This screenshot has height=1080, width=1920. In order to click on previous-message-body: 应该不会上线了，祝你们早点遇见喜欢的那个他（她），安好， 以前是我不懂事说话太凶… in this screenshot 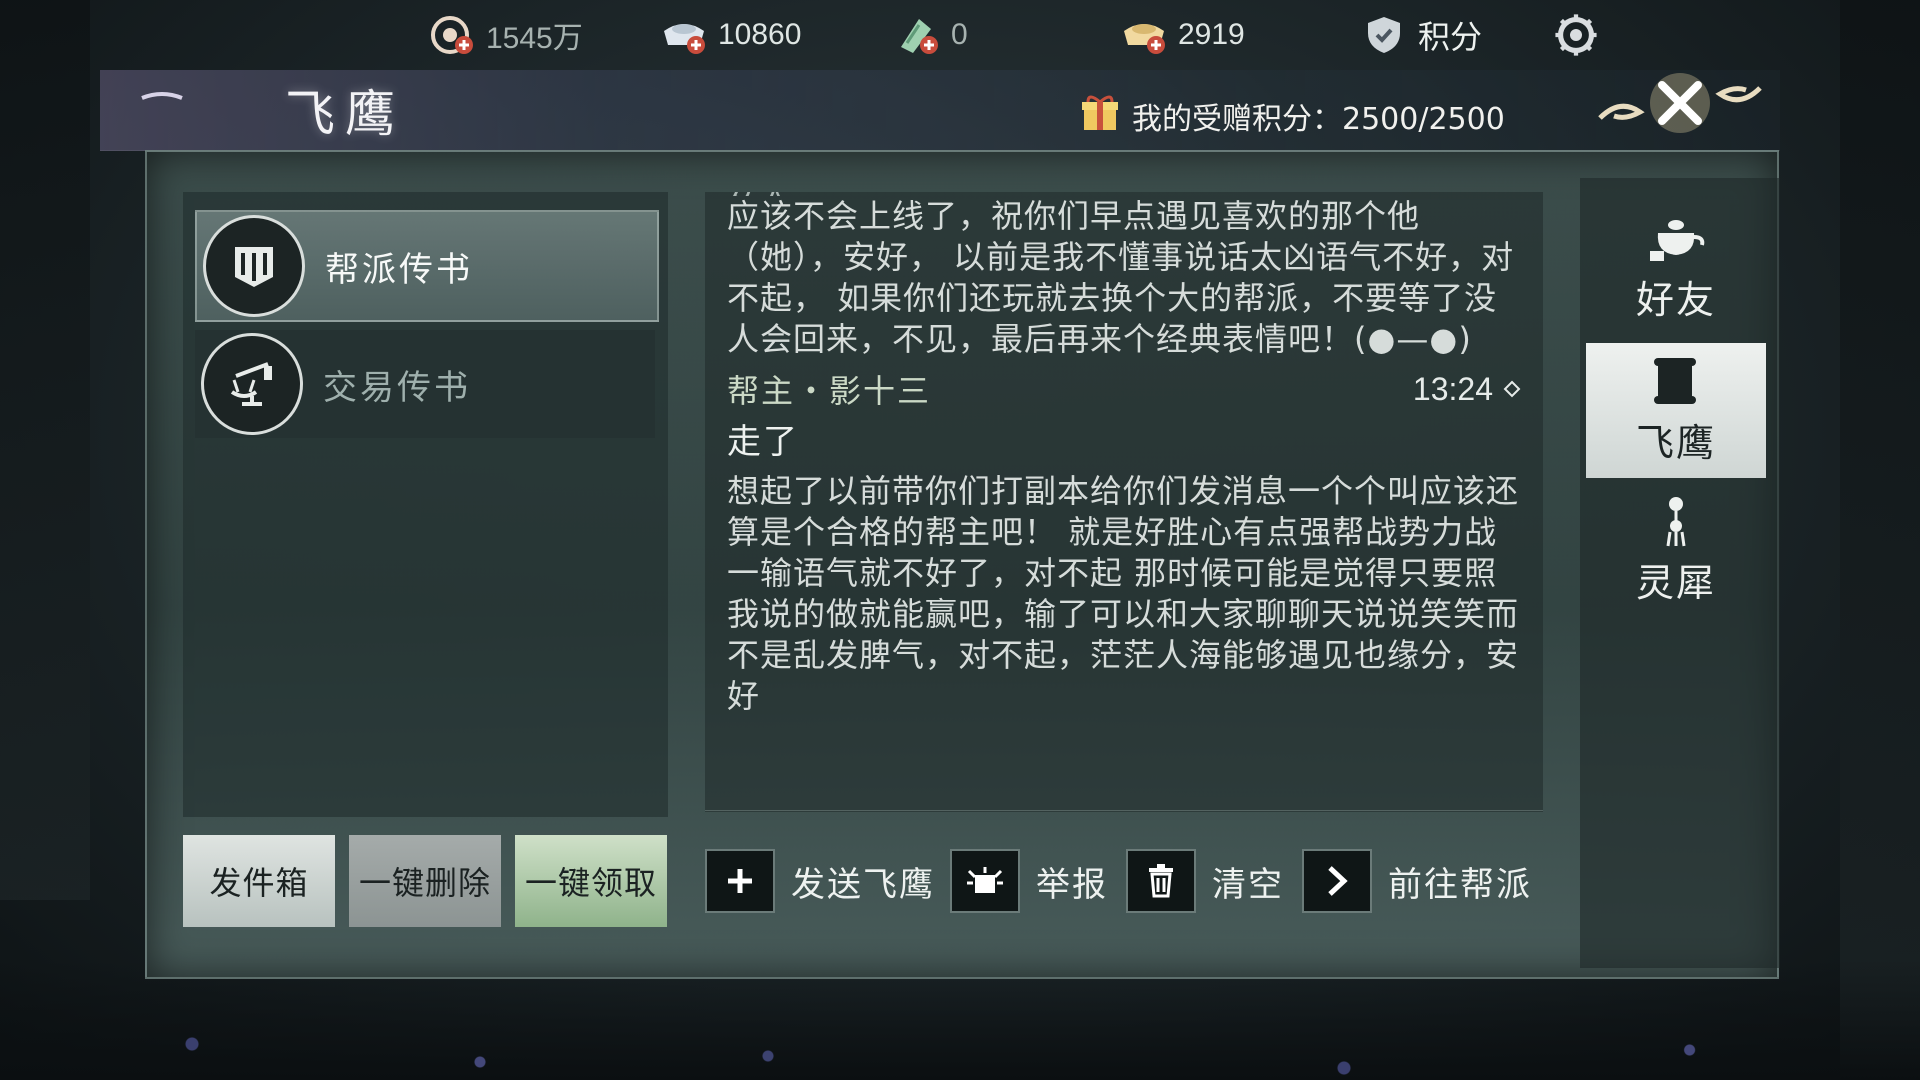, I will do `click(1121, 277)`.